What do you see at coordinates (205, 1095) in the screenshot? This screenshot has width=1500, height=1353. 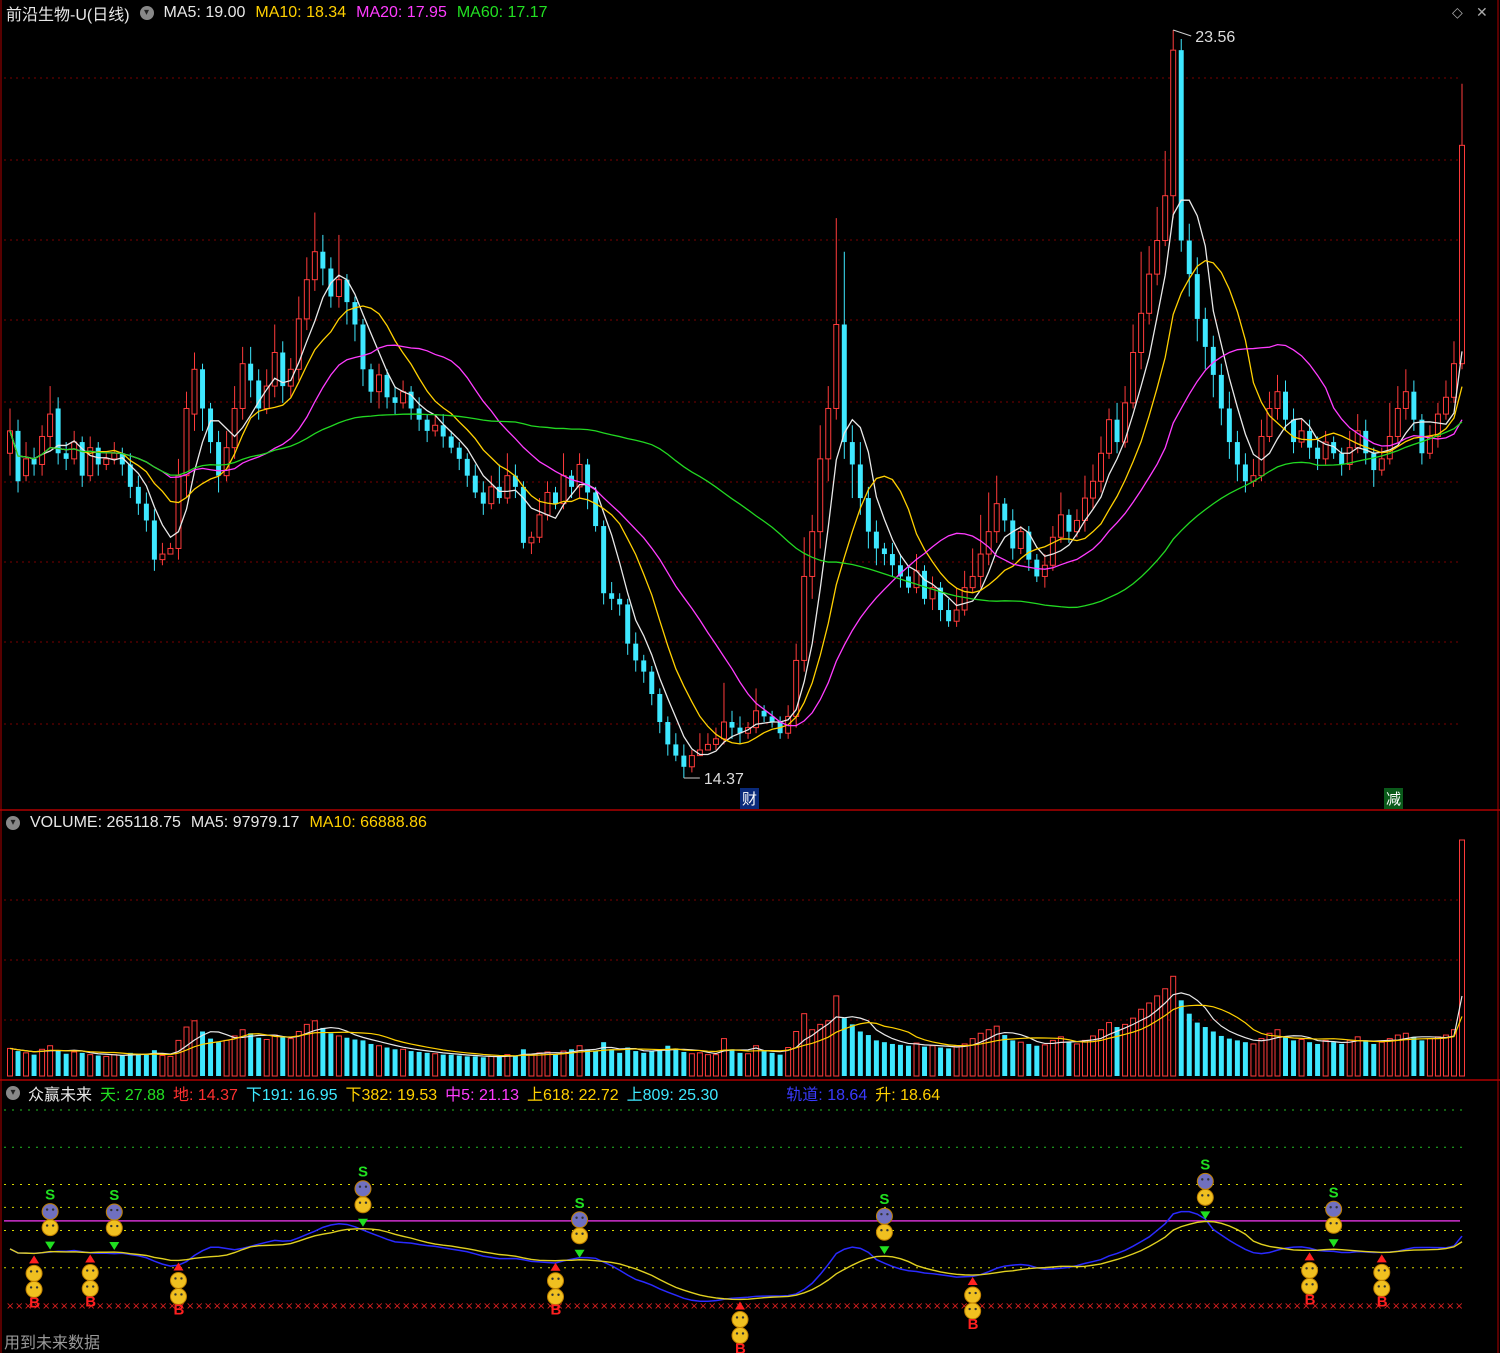 I see `di-label: 地: 14.37` at bounding box center [205, 1095].